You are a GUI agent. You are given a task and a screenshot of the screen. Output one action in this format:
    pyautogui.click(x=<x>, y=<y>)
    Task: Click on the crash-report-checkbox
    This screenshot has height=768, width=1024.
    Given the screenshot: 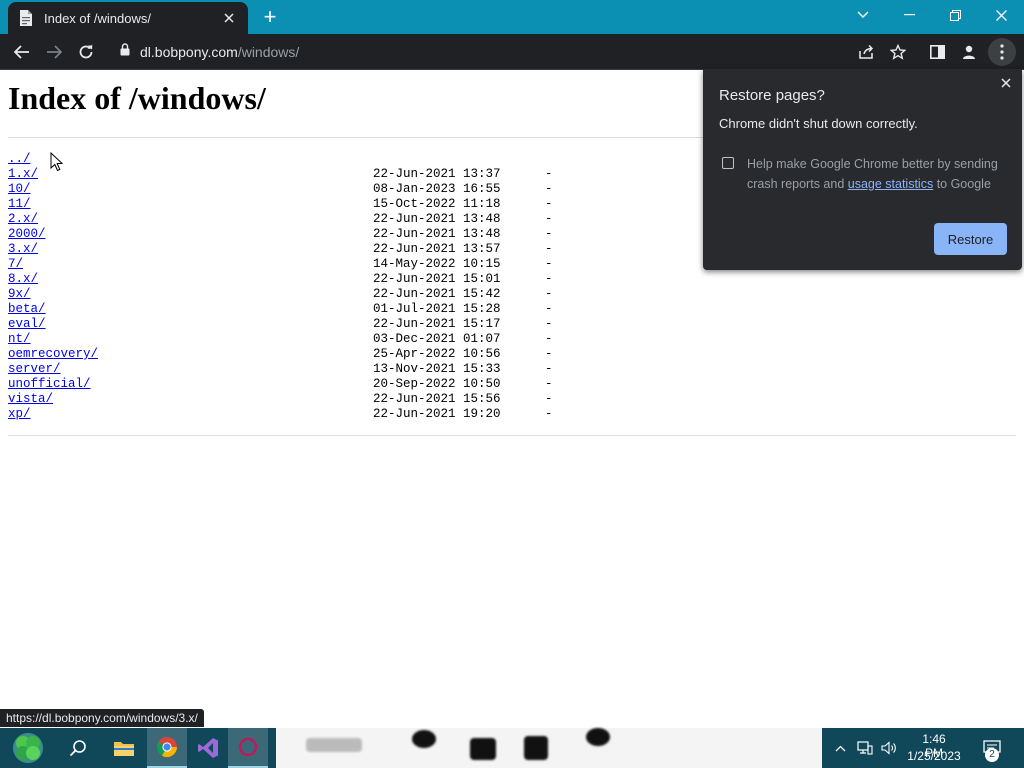 What is the action you would take?
    pyautogui.click(x=728, y=163)
    